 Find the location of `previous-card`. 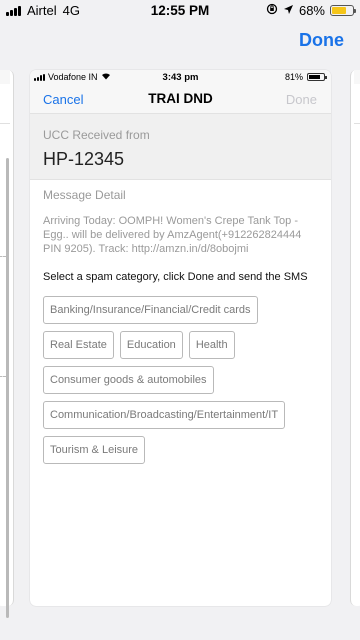

previous-card is located at coordinates (7, 344).